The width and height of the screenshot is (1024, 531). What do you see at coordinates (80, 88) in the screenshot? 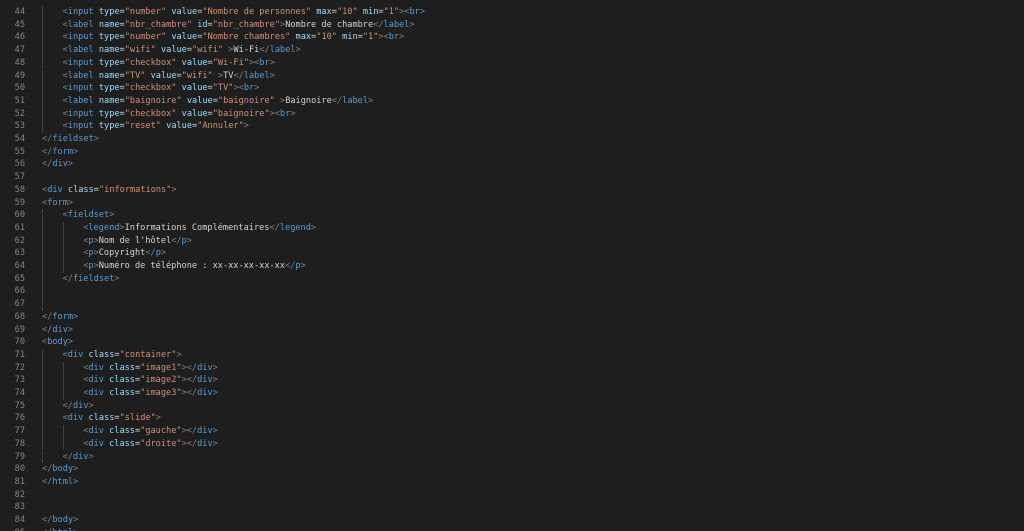
I see `code-tag: input` at bounding box center [80, 88].